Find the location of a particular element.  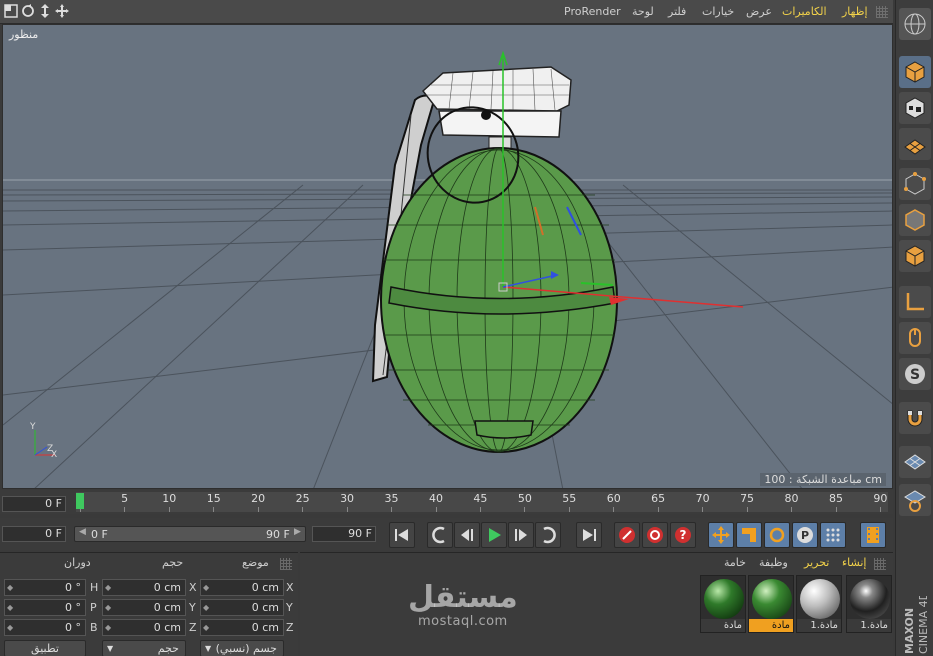

model-mode-button is located at coordinates (915, 72).